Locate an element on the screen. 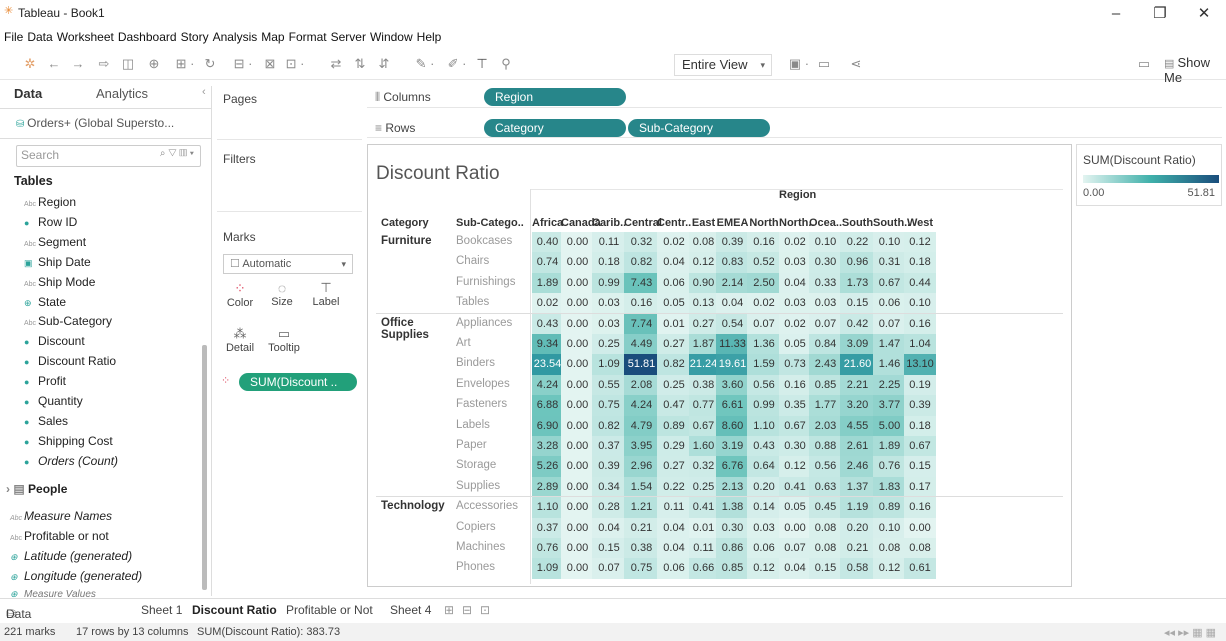 The width and height of the screenshot is (1226, 641). heatmap-cell: 3.95 is located at coordinates (641, 446).